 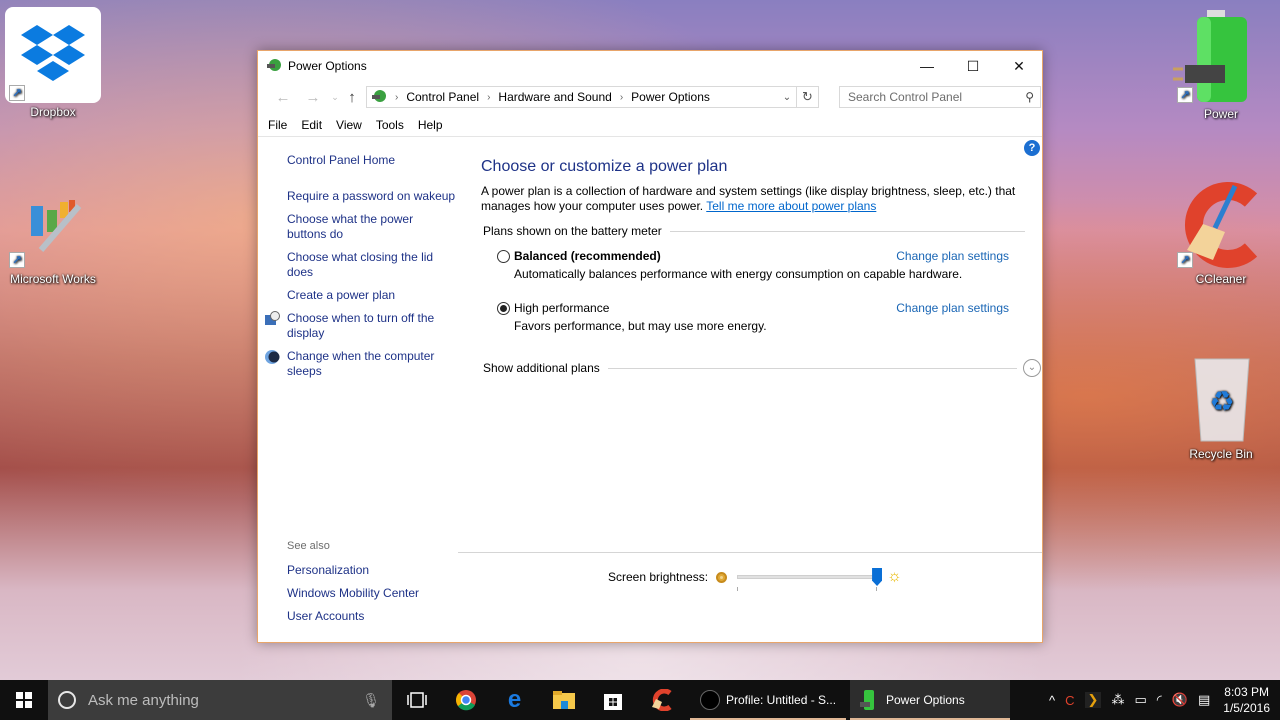 I want to click on menu-edit: Edit, so click(x=311, y=125).